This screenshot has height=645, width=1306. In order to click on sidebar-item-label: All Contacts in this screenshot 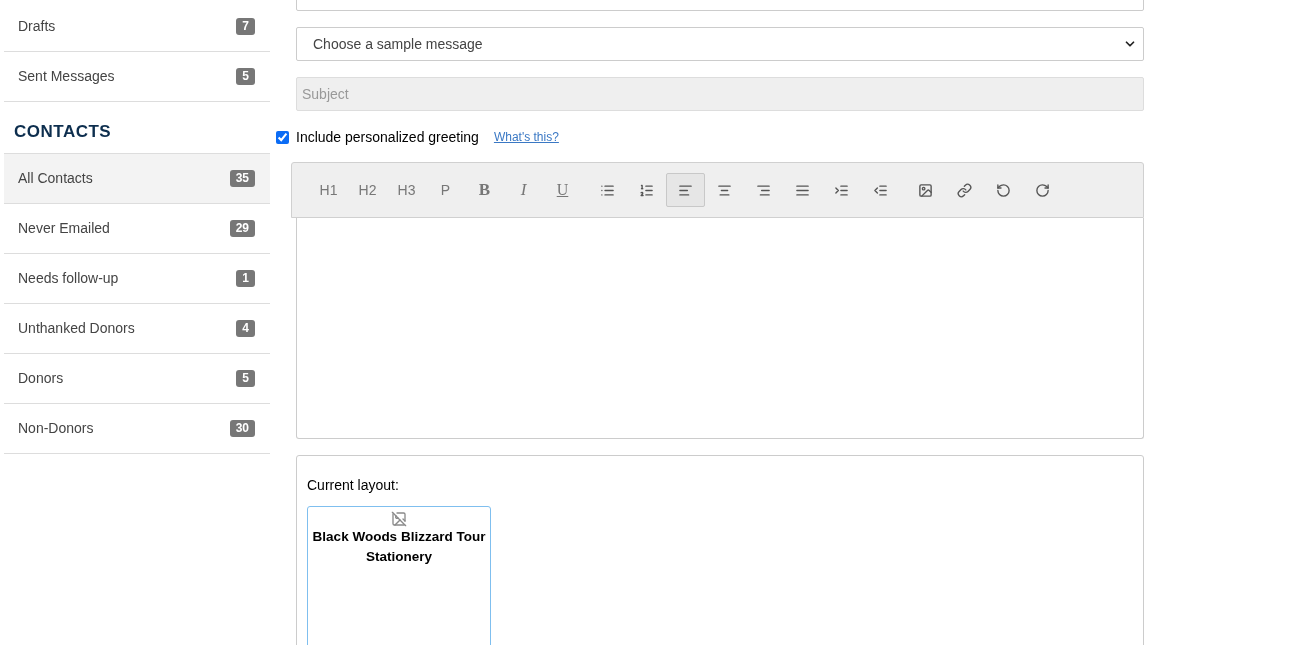, I will do `click(55, 178)`.